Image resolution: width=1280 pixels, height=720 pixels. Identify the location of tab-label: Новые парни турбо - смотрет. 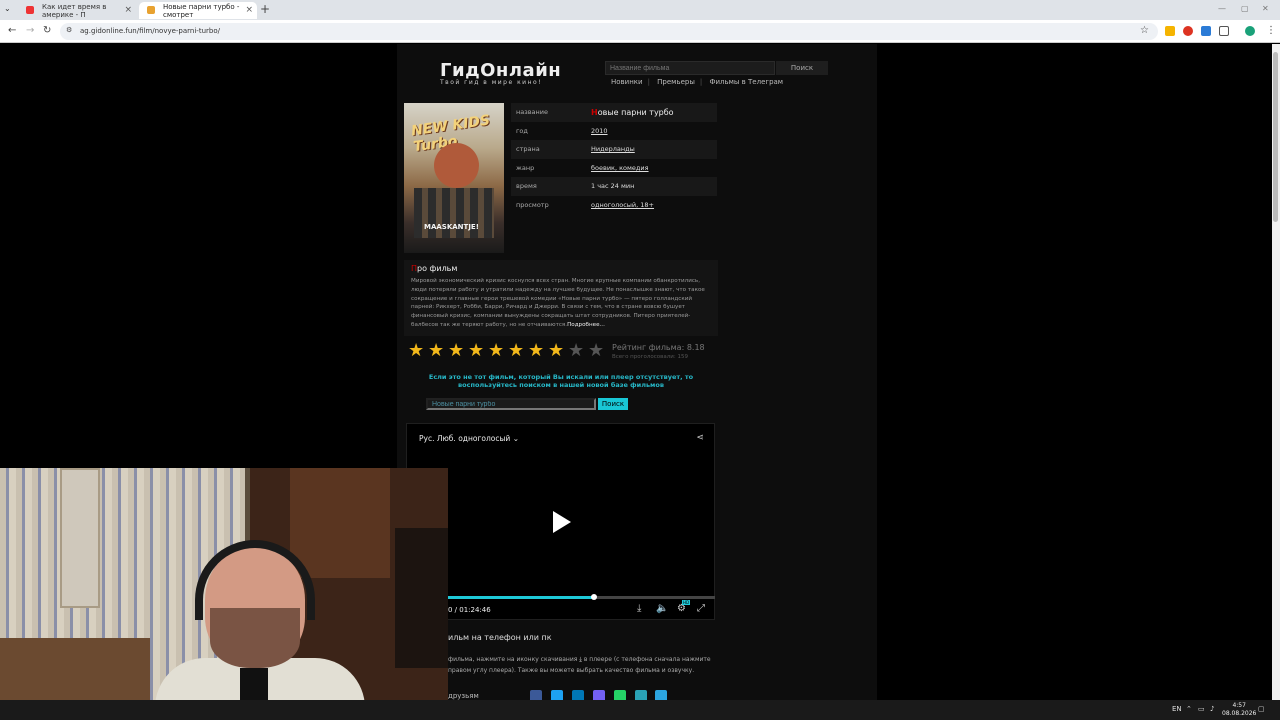
(201, 10).